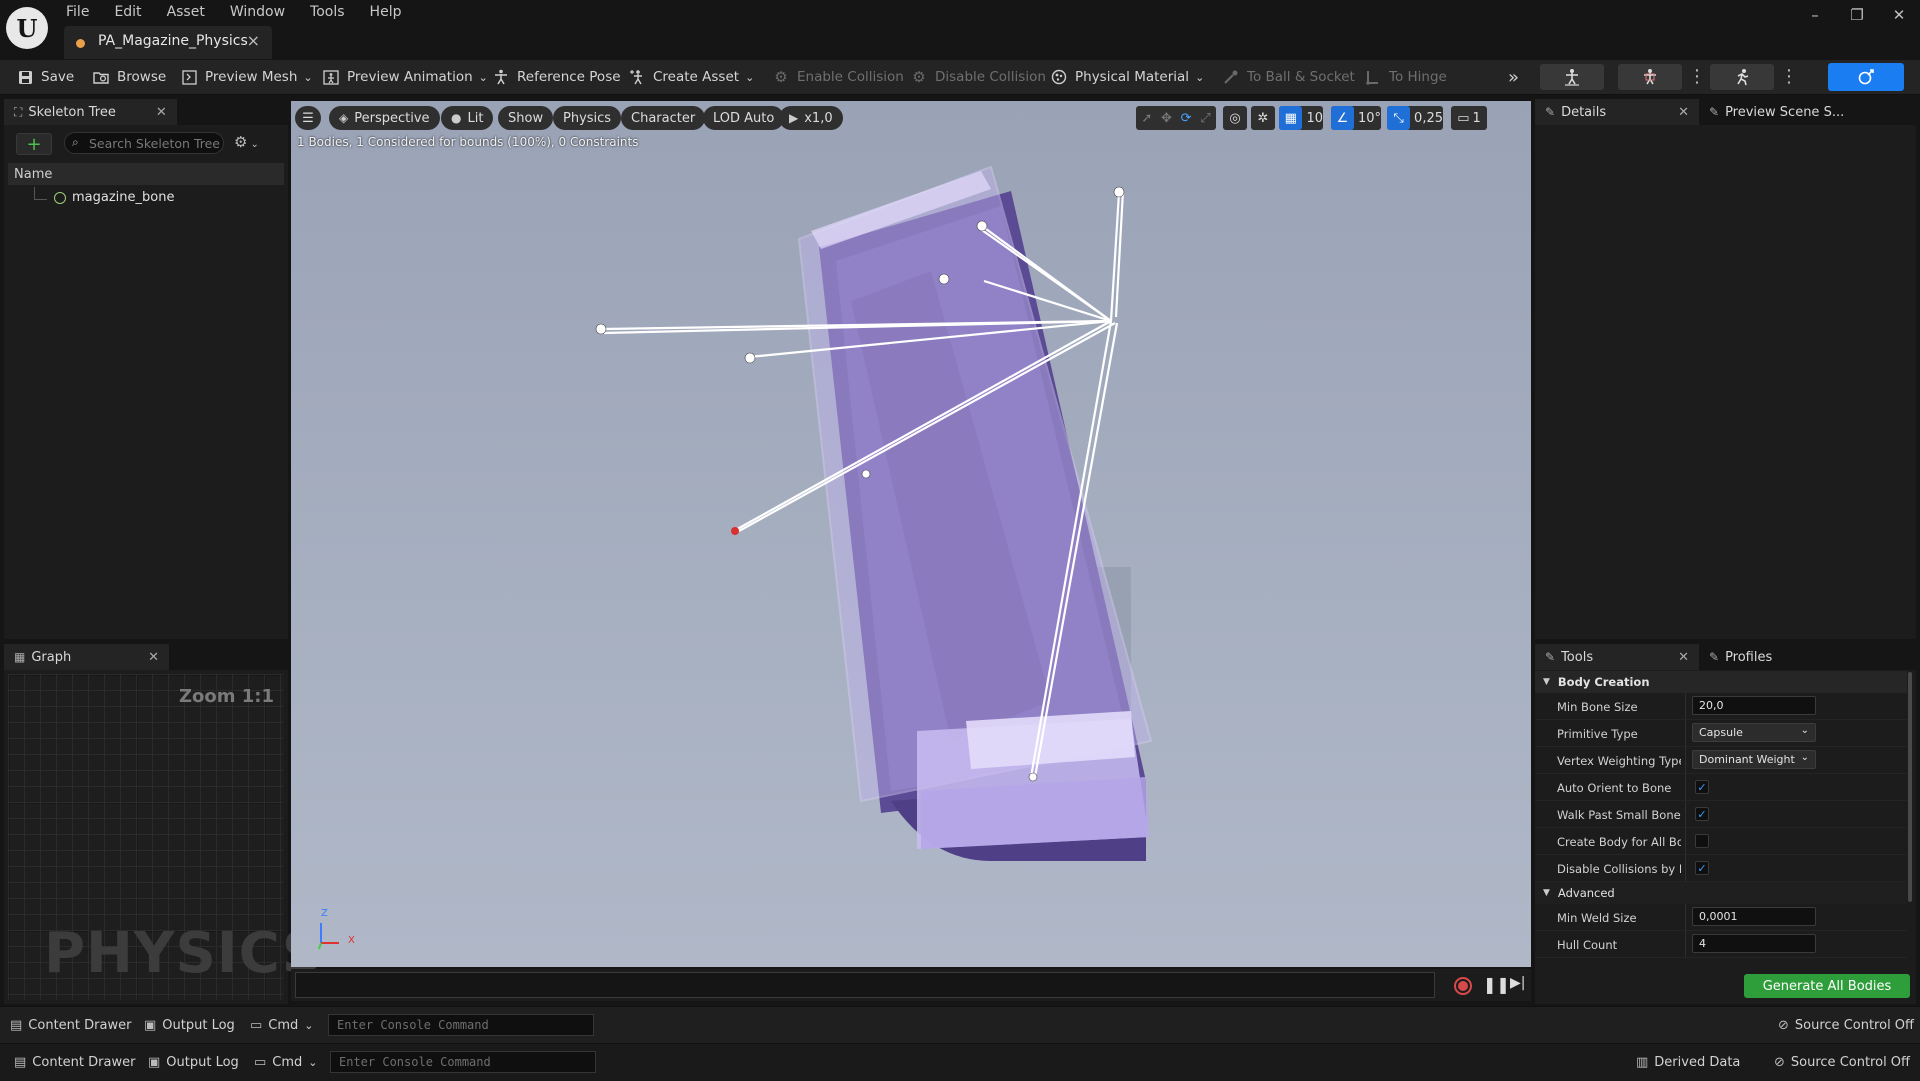 This screenshot has width=1920, height=1081. I want to click on menu-edit: Edit, so click(134, 12).